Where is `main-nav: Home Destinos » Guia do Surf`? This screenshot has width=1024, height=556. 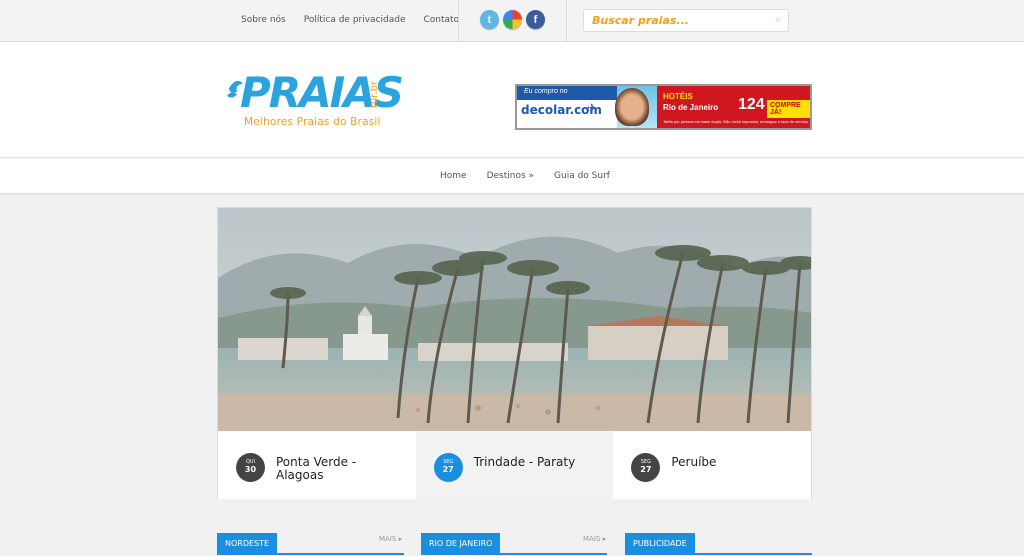 main-nav: Home Destinos » Guia do Surf is located at coordinates (512, 176).